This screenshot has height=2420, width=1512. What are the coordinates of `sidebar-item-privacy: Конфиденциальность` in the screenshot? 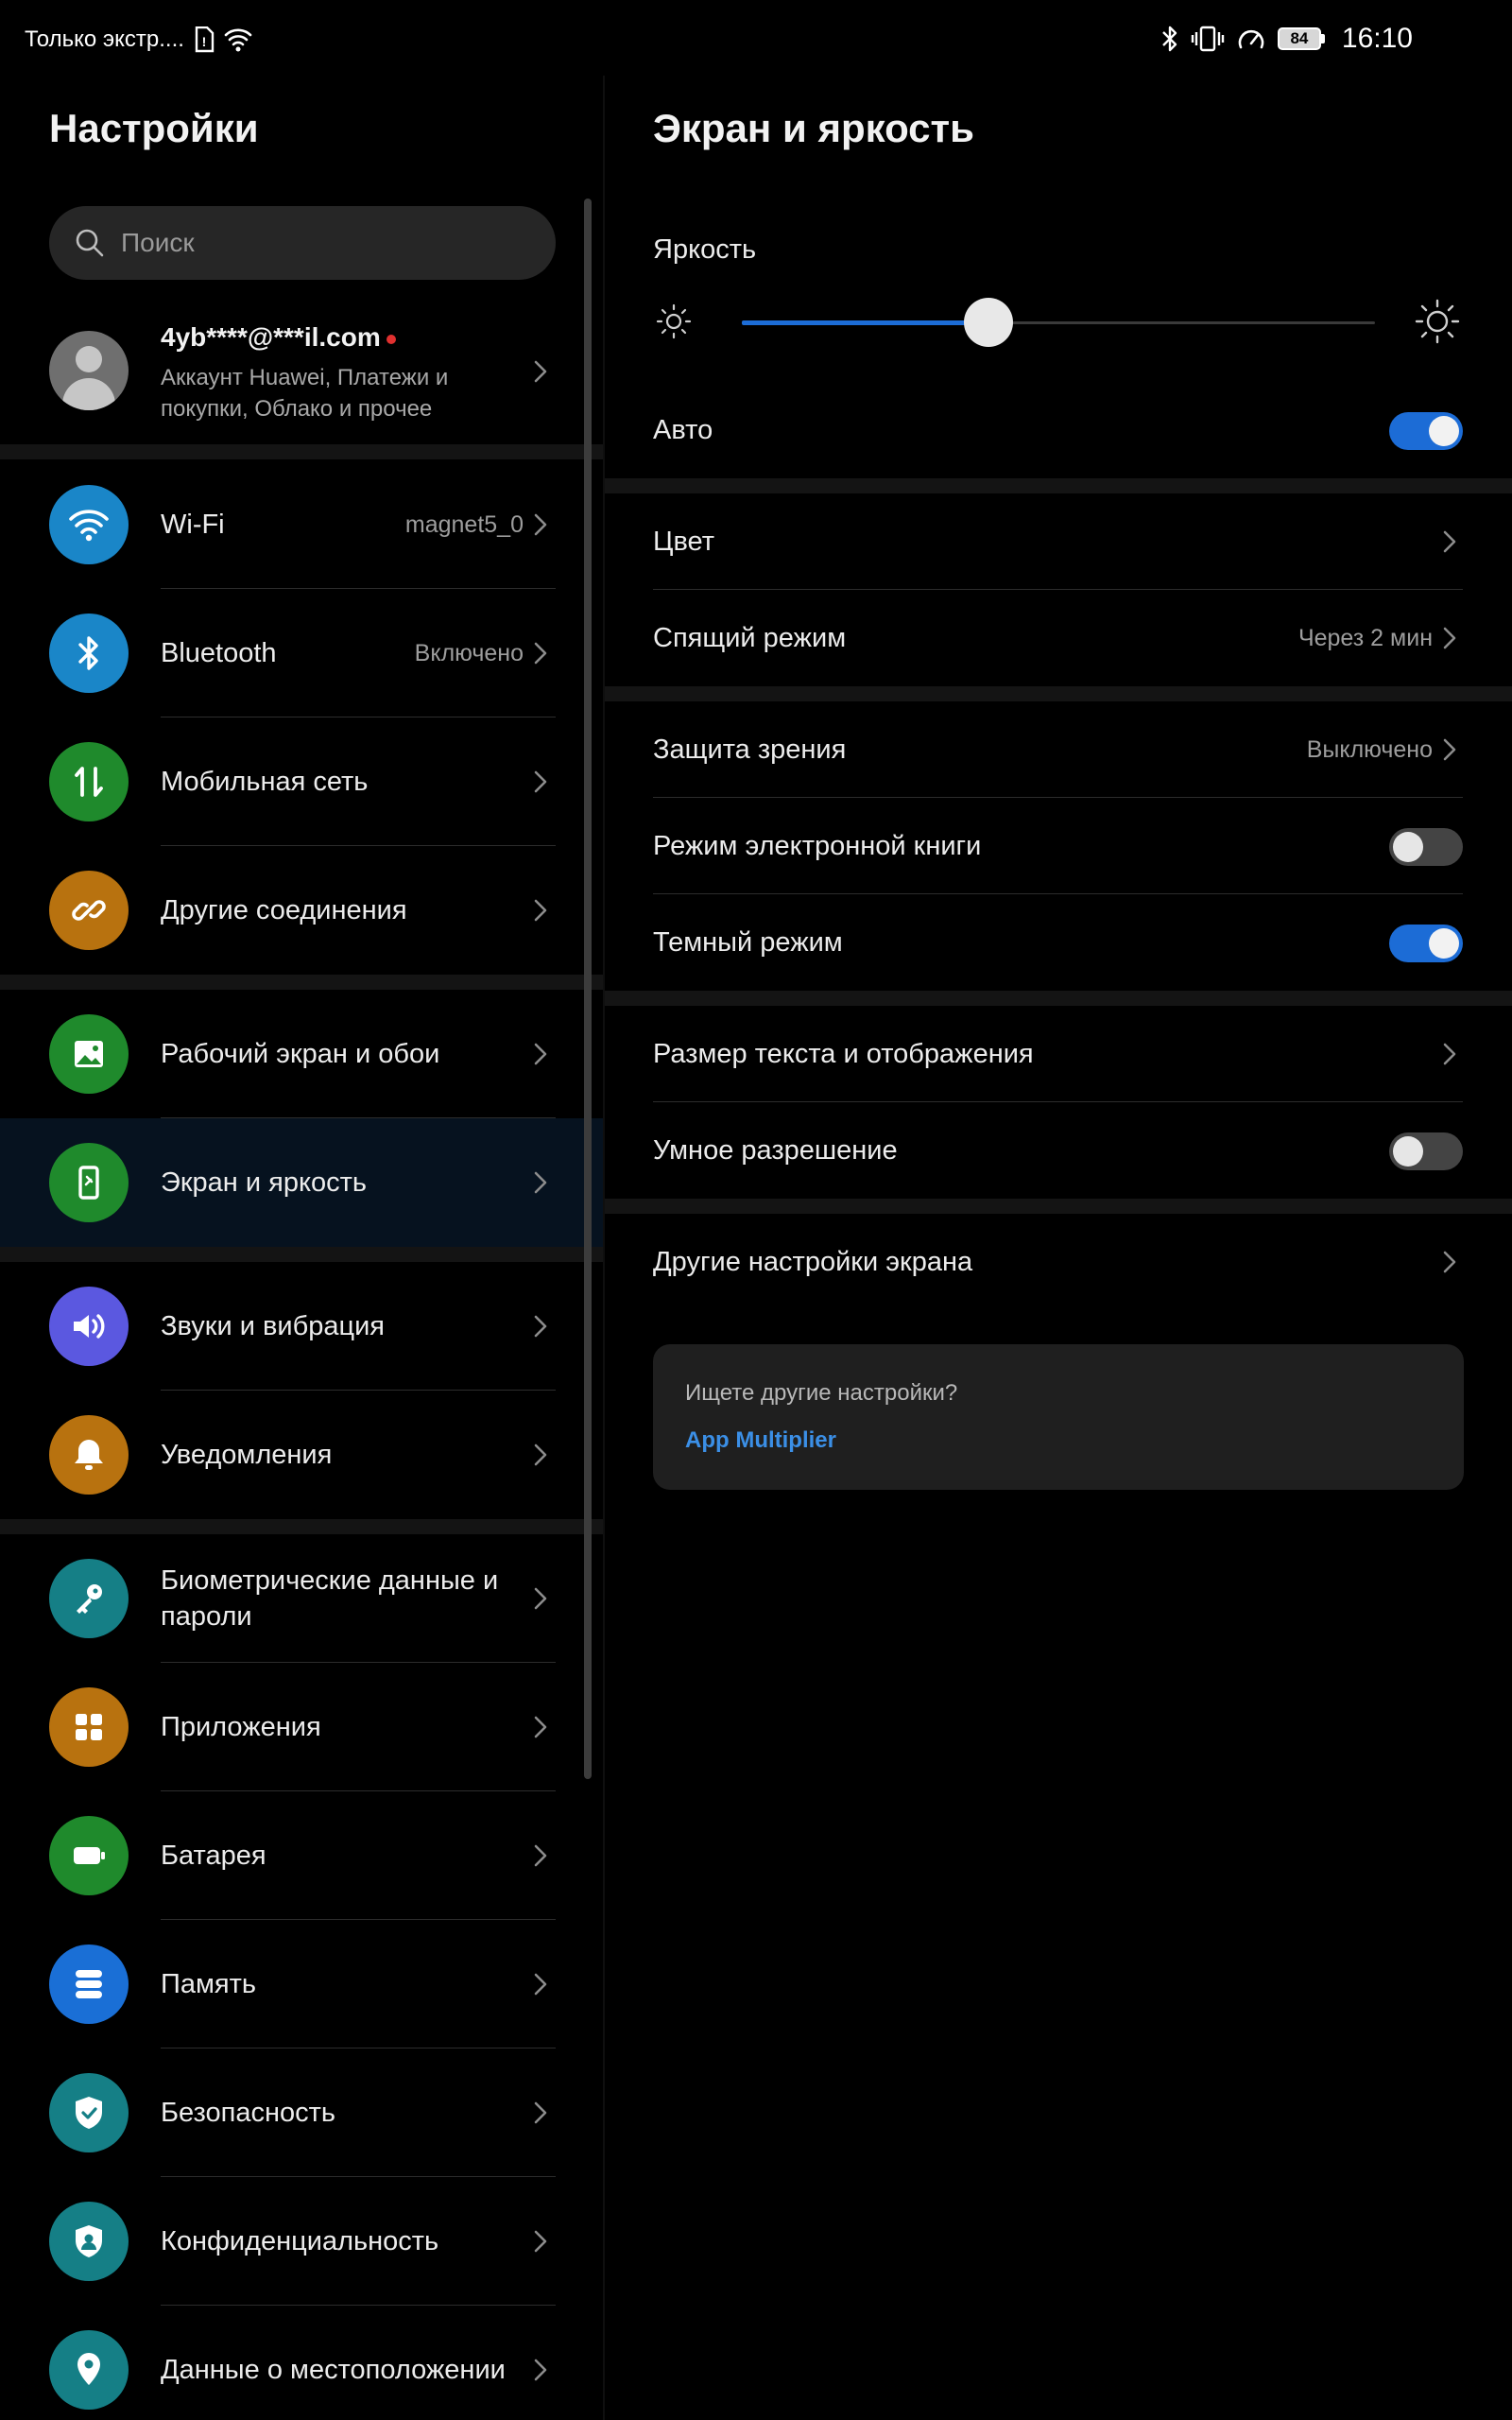 It's located at (301, 2241).